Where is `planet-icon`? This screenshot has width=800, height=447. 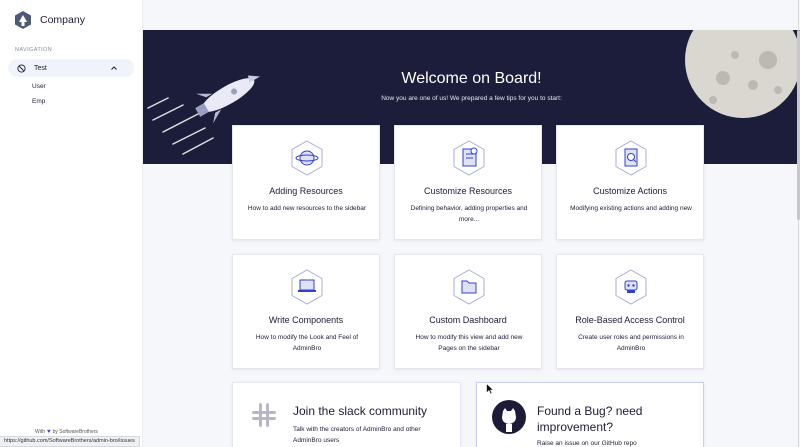 planet-icon is located at coordinates (307, 158).